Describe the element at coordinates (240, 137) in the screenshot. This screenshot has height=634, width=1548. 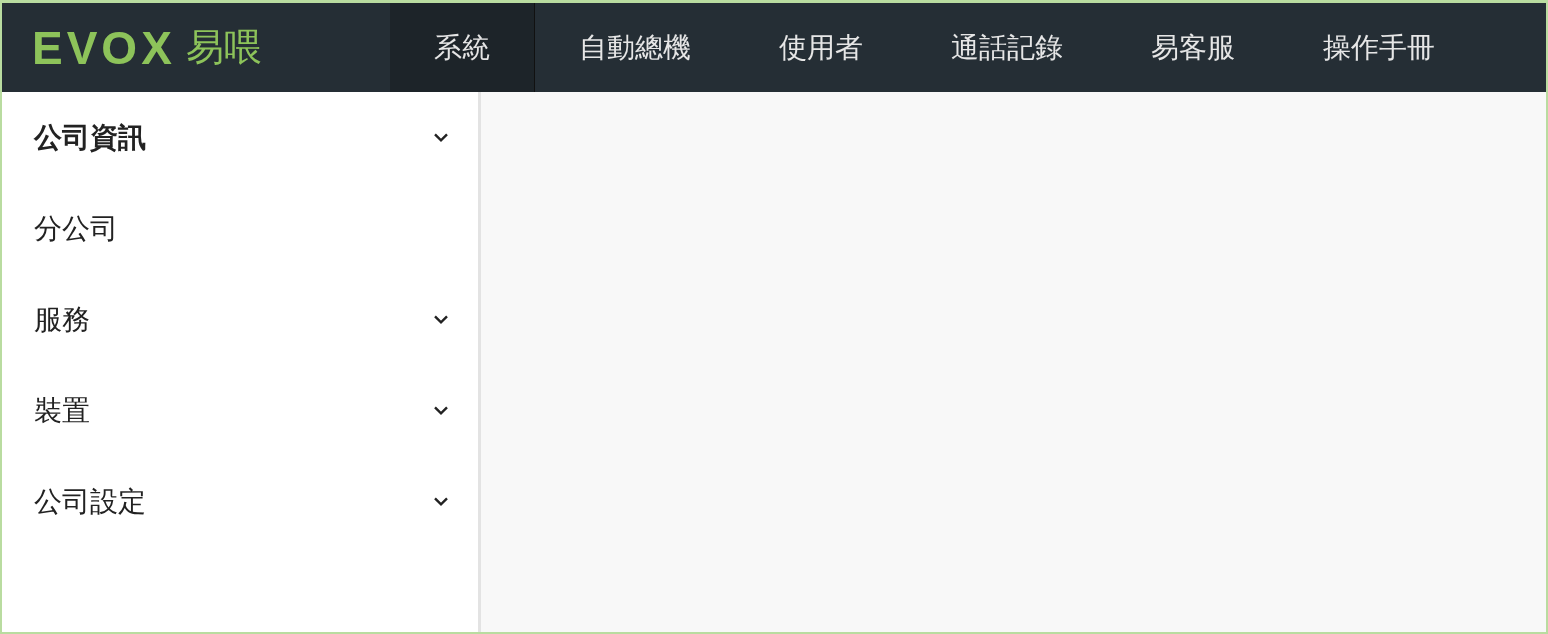
I see `sidebar-item: 公司資訊` at that location.